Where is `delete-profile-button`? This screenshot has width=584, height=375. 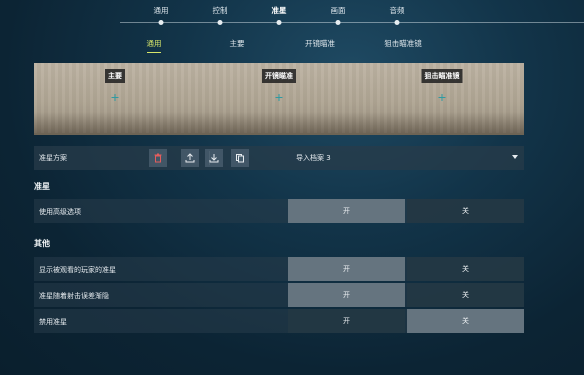
delete-profile-button is located at coordinates (158, 158).